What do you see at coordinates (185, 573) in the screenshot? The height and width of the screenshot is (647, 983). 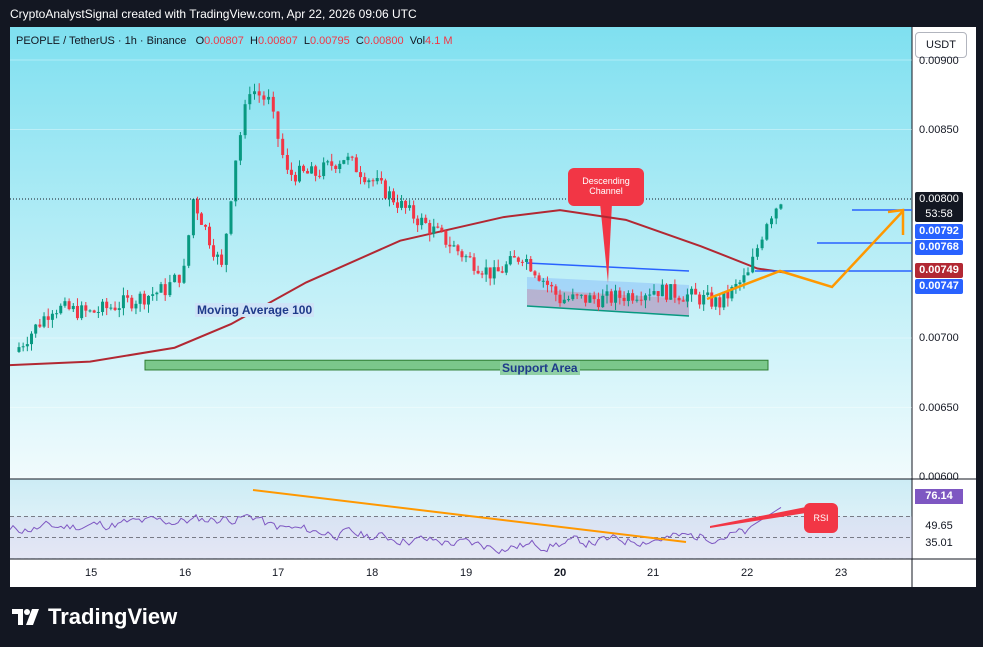 I see `time-tick-16: 16` at bounding box center [185, 573].